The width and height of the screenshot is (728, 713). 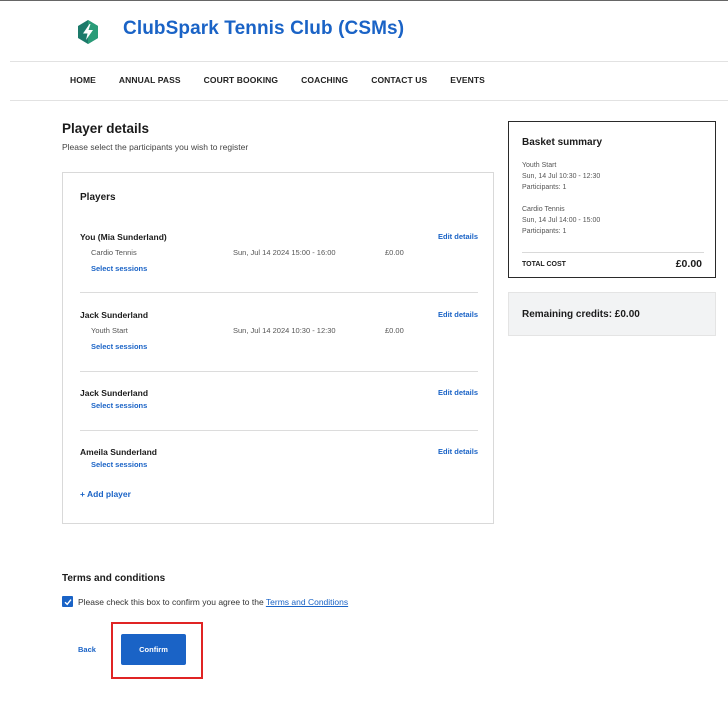 What do you see at coordinates (688, 264) in the screenshot?
I see `total-cost-value: £0.00` at bounding box center [688, 264].